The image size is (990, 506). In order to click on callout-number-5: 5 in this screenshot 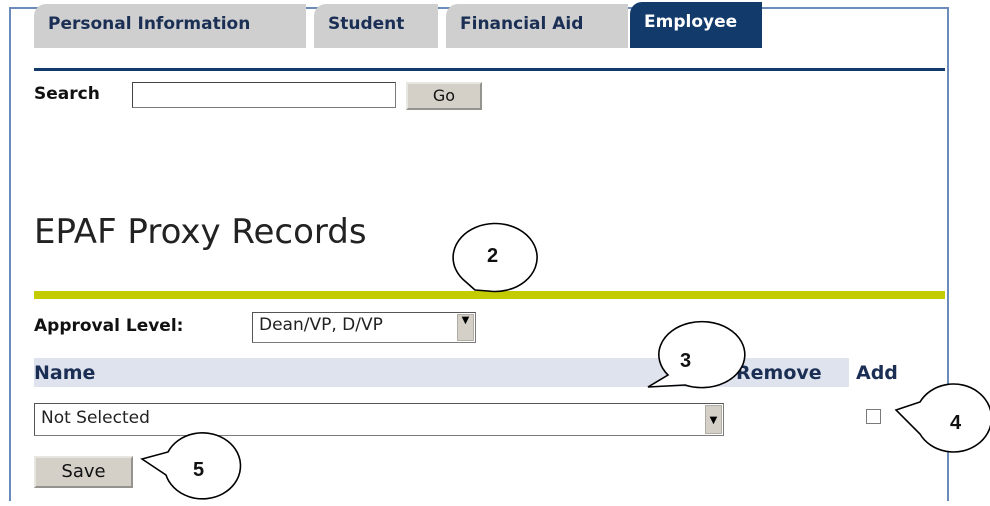, I will do `click(199, 470)`.